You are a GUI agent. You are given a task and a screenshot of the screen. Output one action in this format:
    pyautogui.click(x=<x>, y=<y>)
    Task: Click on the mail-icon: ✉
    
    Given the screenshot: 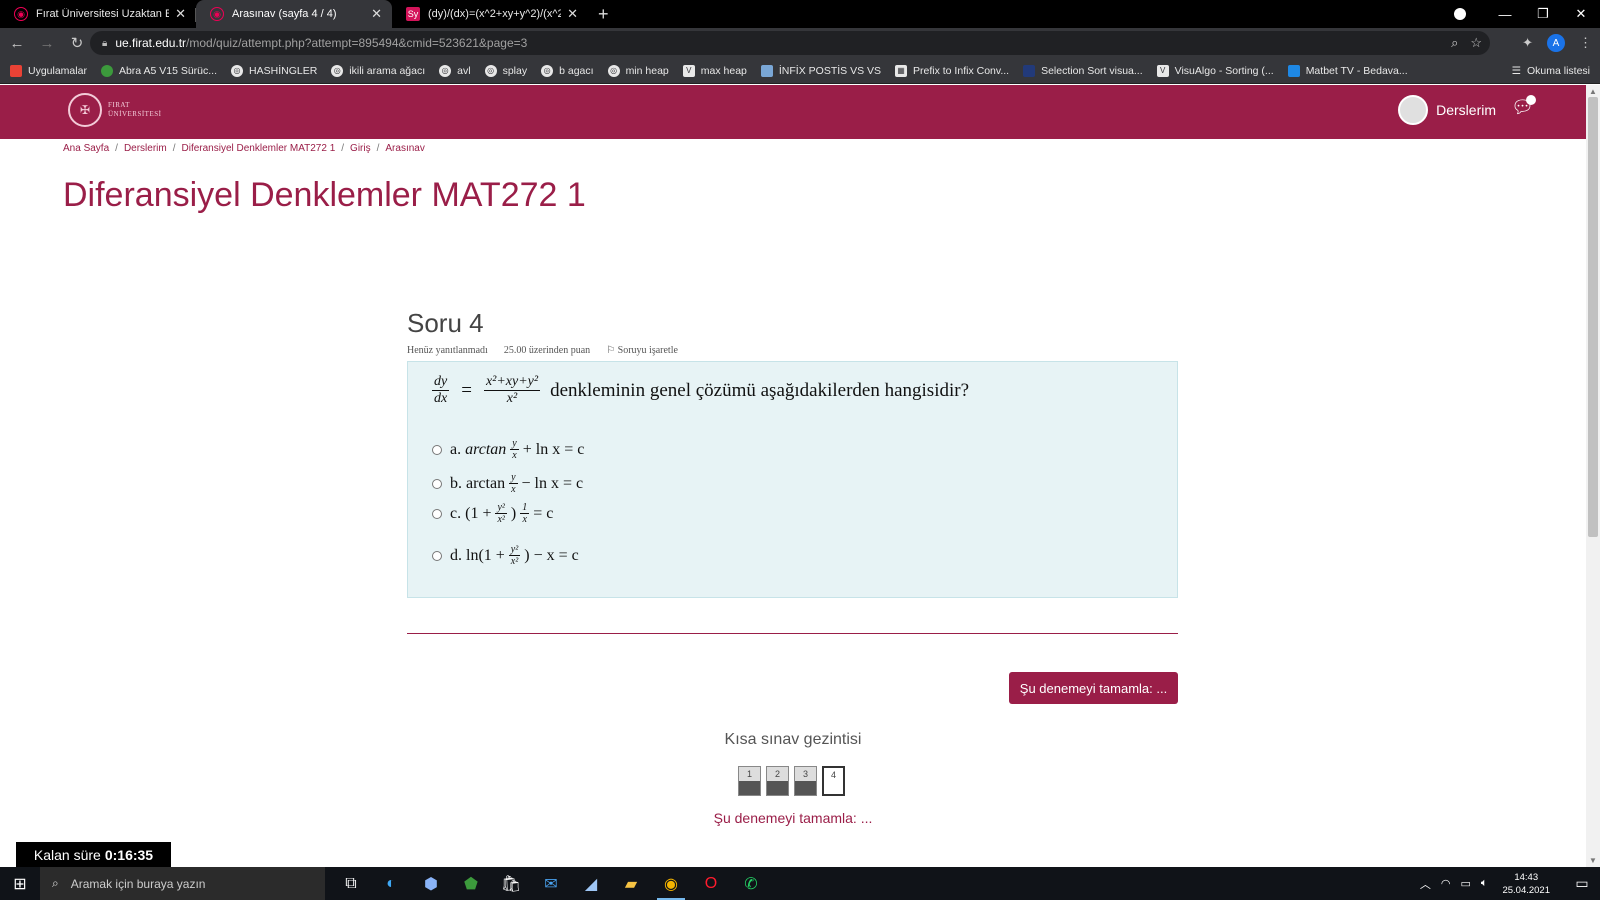 What is the action you would take?
    pyautogui.click(x=551, y=883)
    